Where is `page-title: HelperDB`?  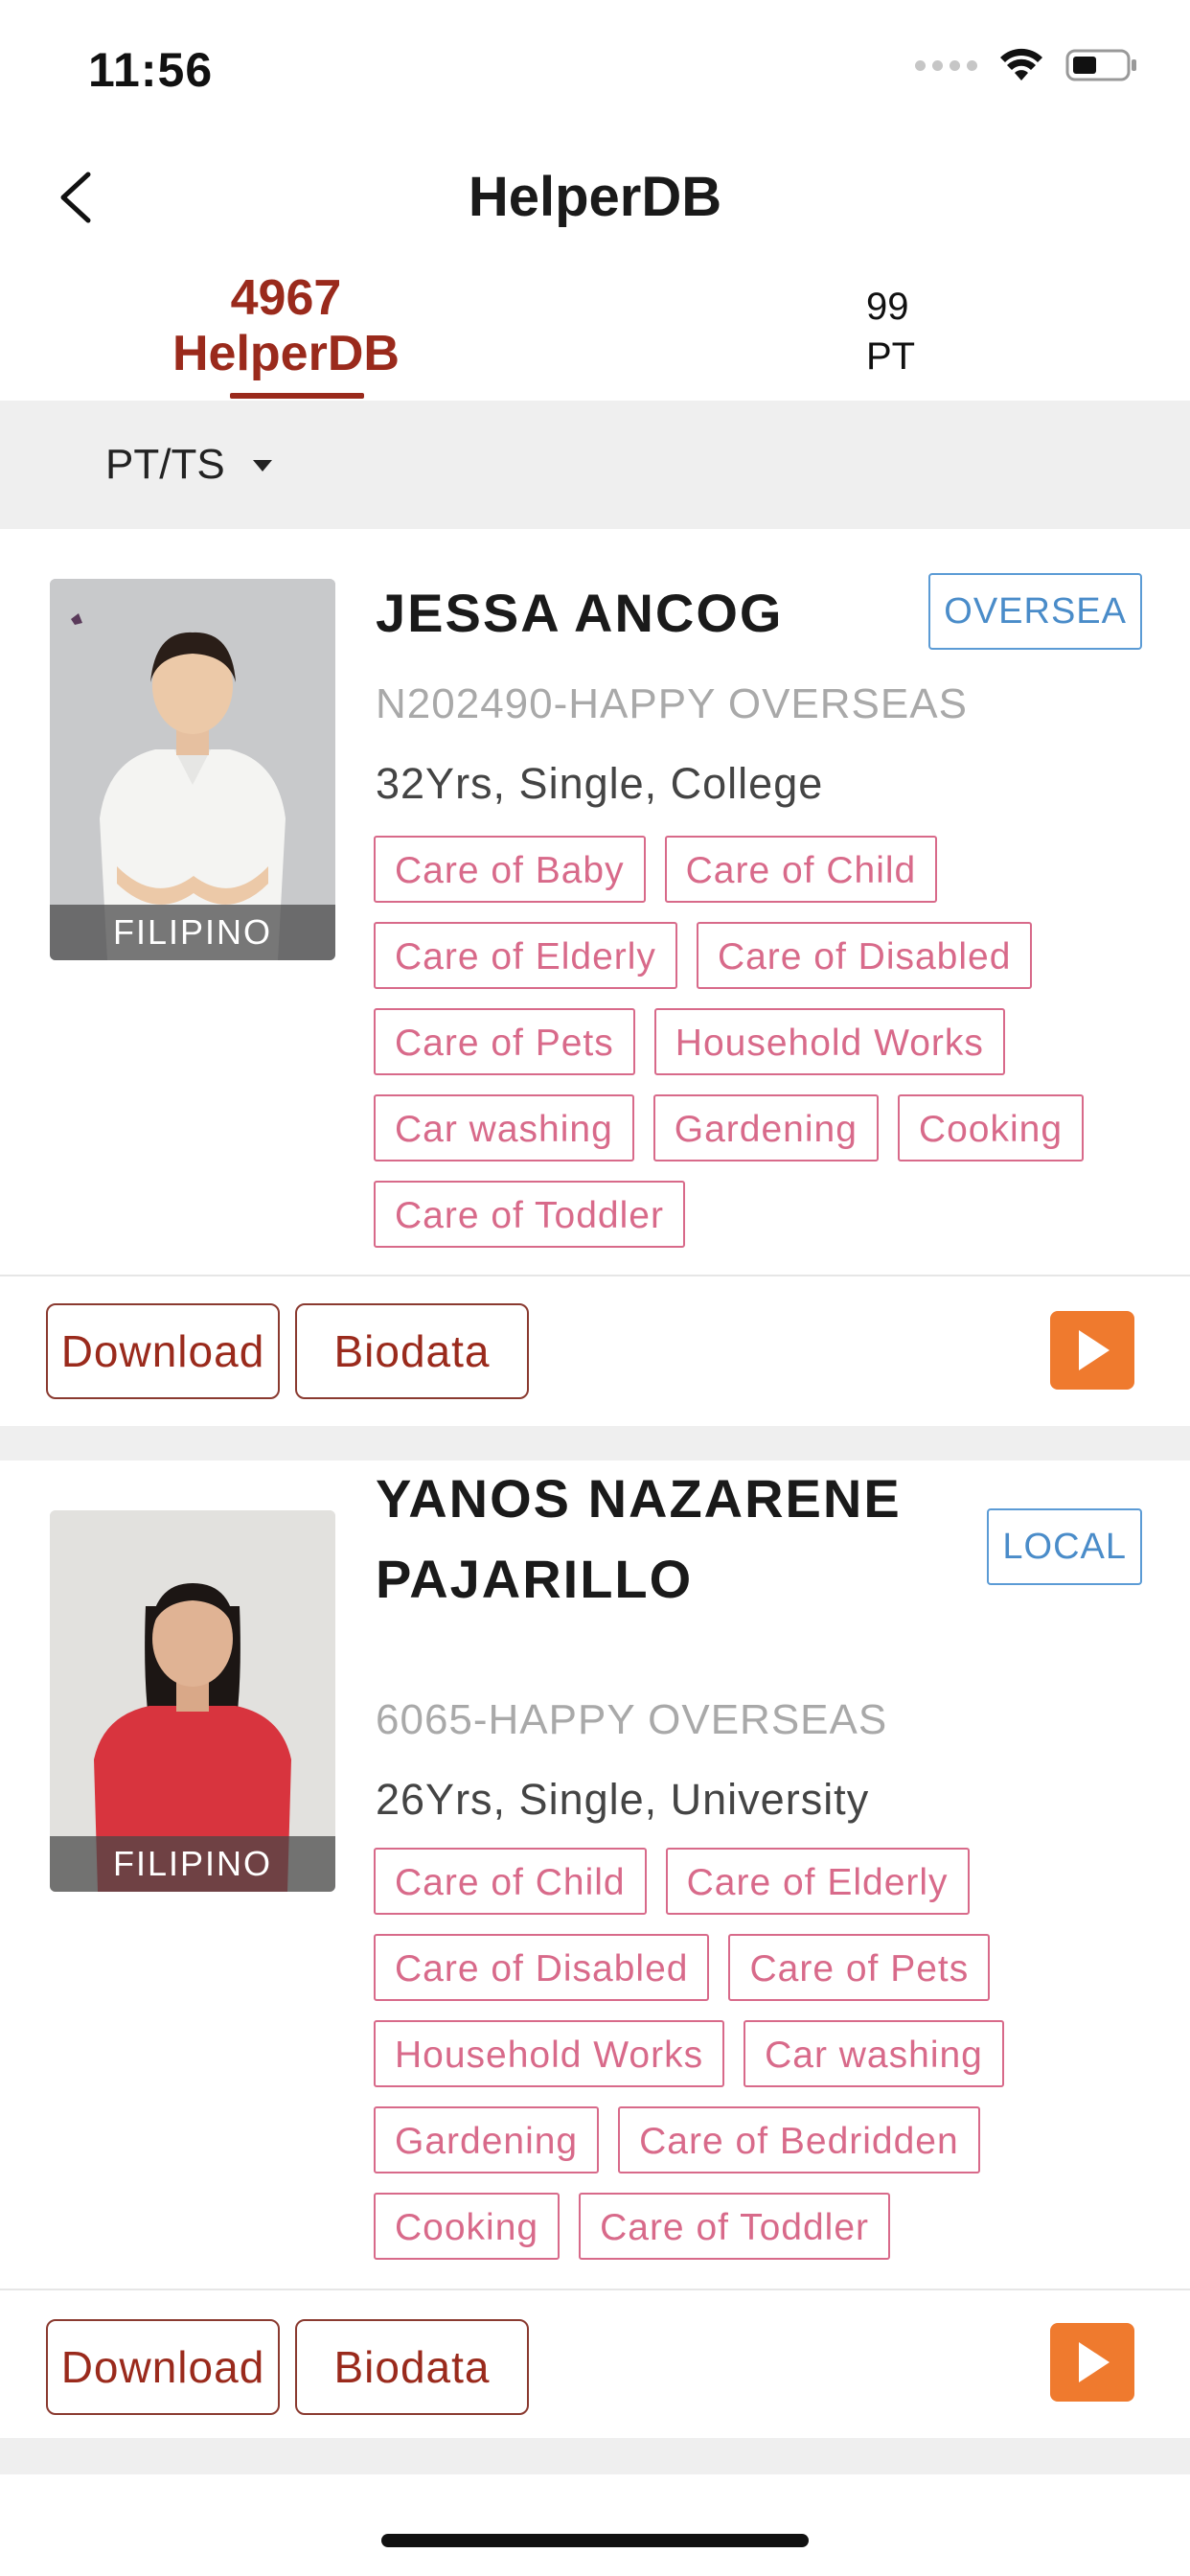 page-title: HelperDB is located at coordinates (595, 197).